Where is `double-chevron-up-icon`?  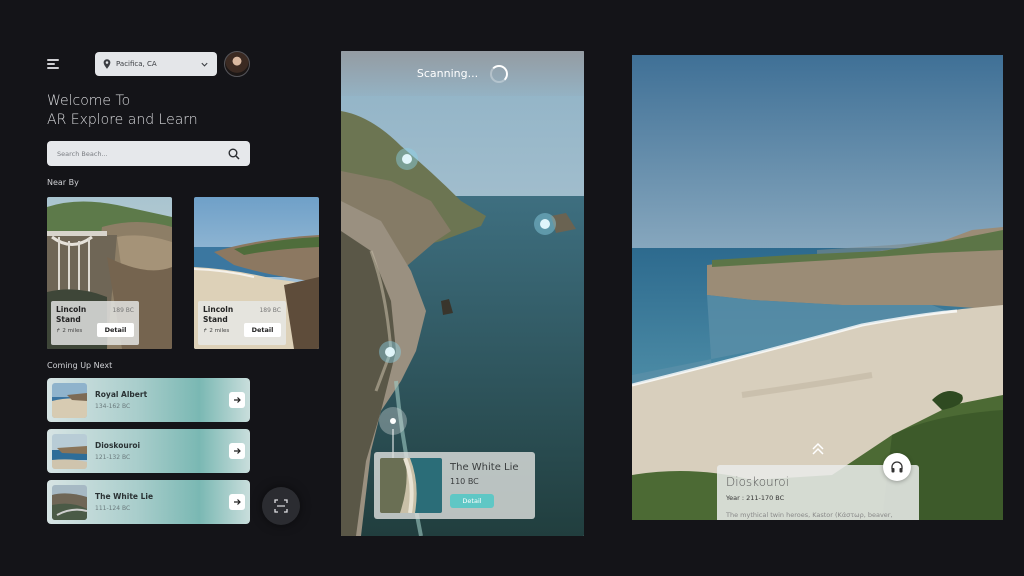
double-chevron-up-icon is located at coordinates (818, 449).